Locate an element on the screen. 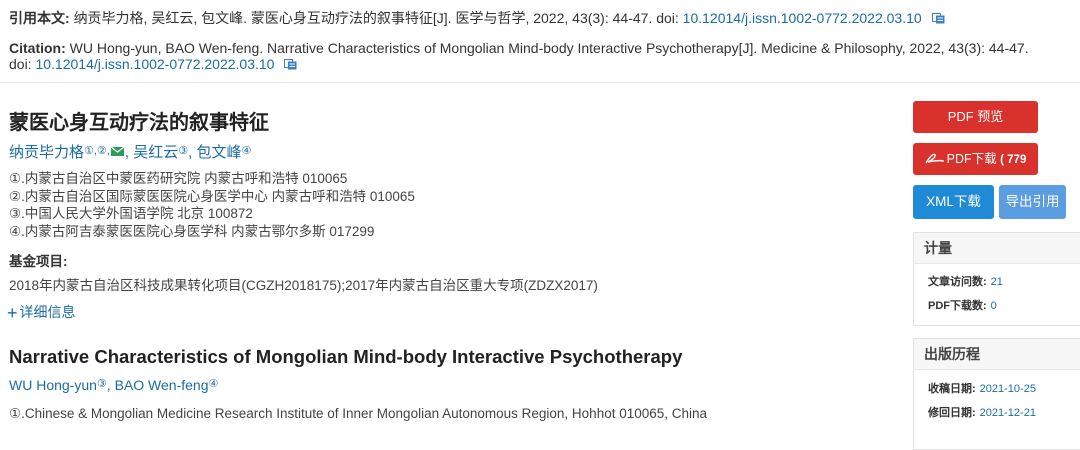 The image size is (1080, 450). pdf-preview-button: PDF 预览 is located at coordinates (975, 117).